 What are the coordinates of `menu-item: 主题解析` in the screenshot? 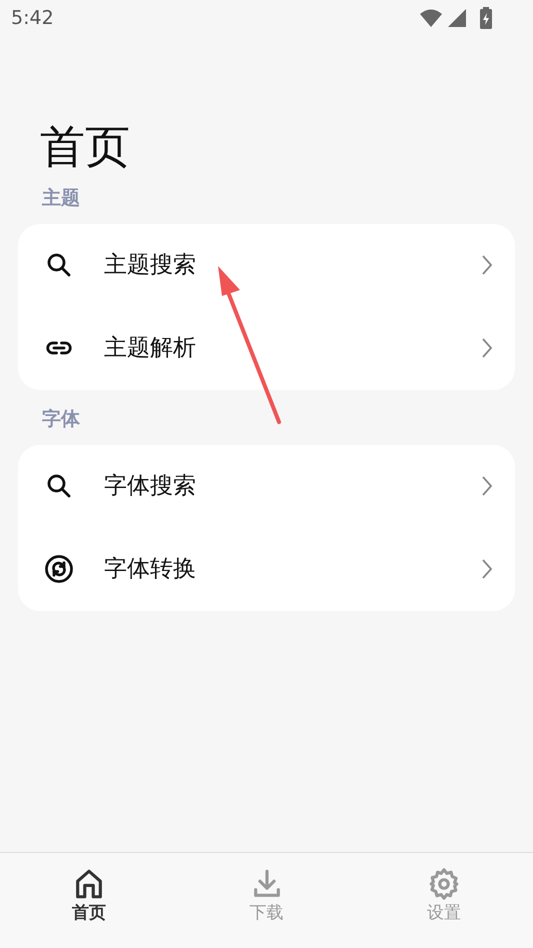 It's located at (266, 348).